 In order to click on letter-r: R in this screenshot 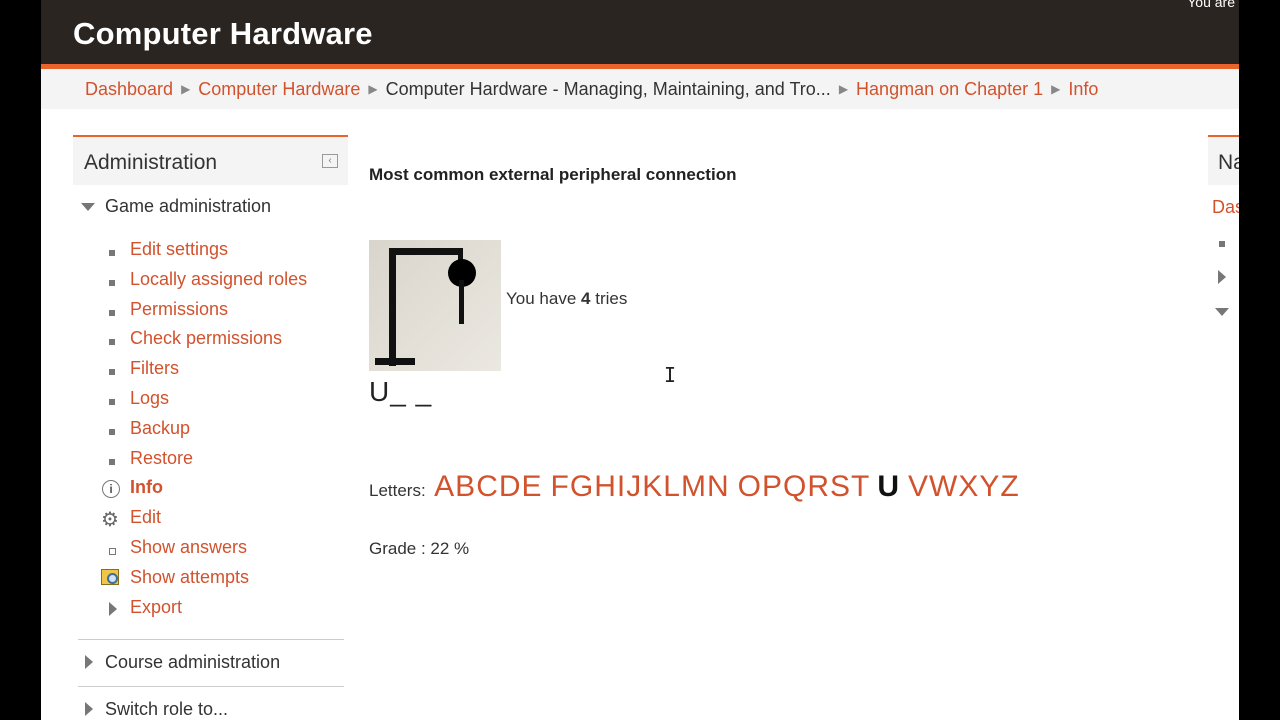, I will do `click(818, 486)`.